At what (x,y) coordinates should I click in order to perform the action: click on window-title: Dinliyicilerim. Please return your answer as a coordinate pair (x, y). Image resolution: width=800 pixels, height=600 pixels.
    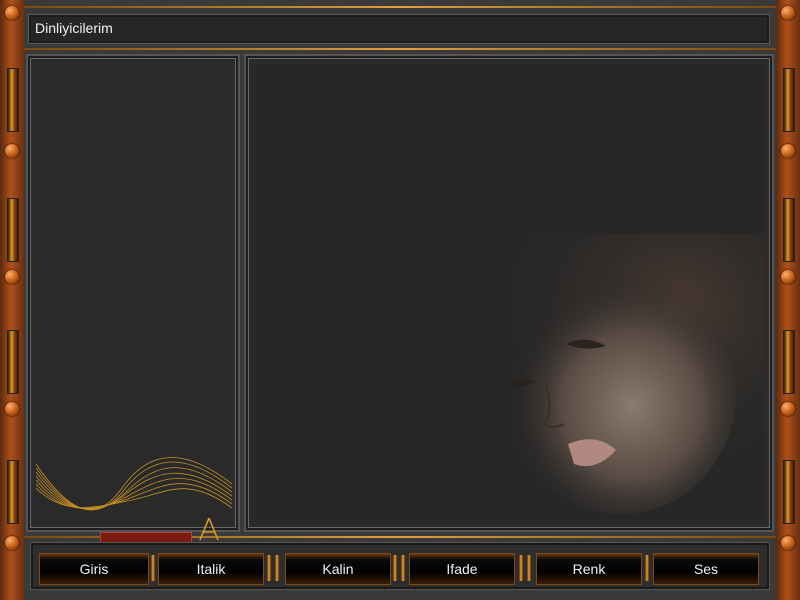
    Looking at the image, I should click on (74, 28).